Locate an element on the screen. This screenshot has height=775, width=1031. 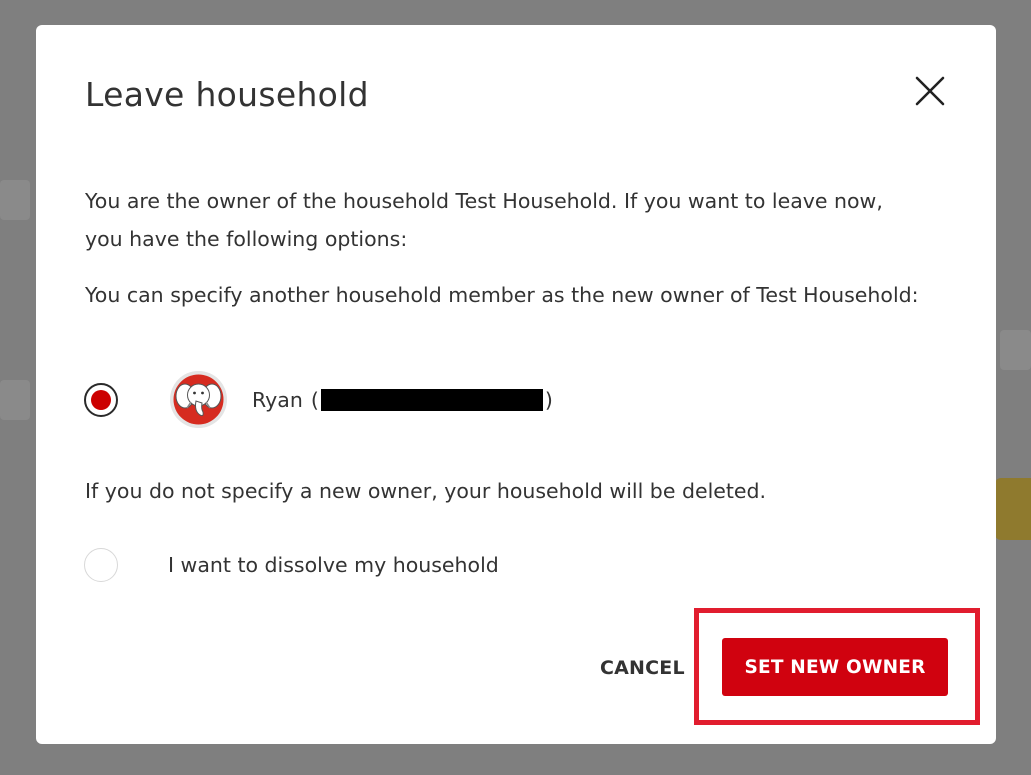
redacted-email is located at coordinates (431, 400).